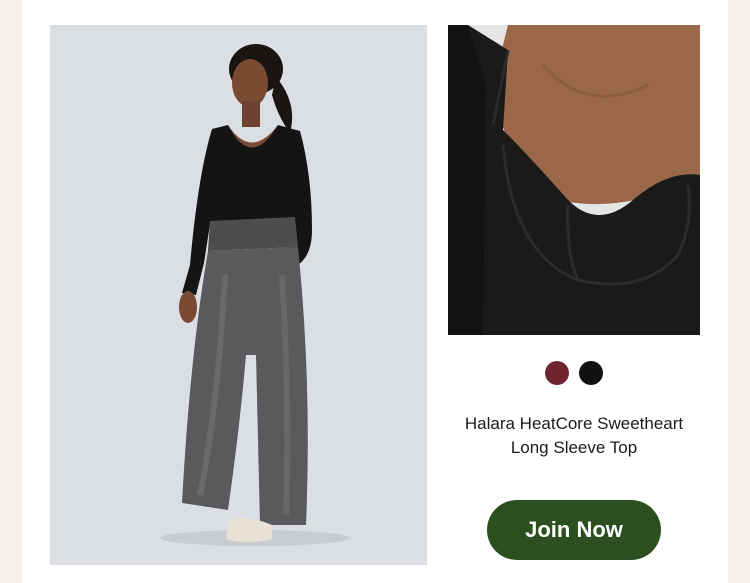  What do you see at coordinates (574, 374) in the screenshot?
I see `color-swatches` at bounding box center [574, 374].